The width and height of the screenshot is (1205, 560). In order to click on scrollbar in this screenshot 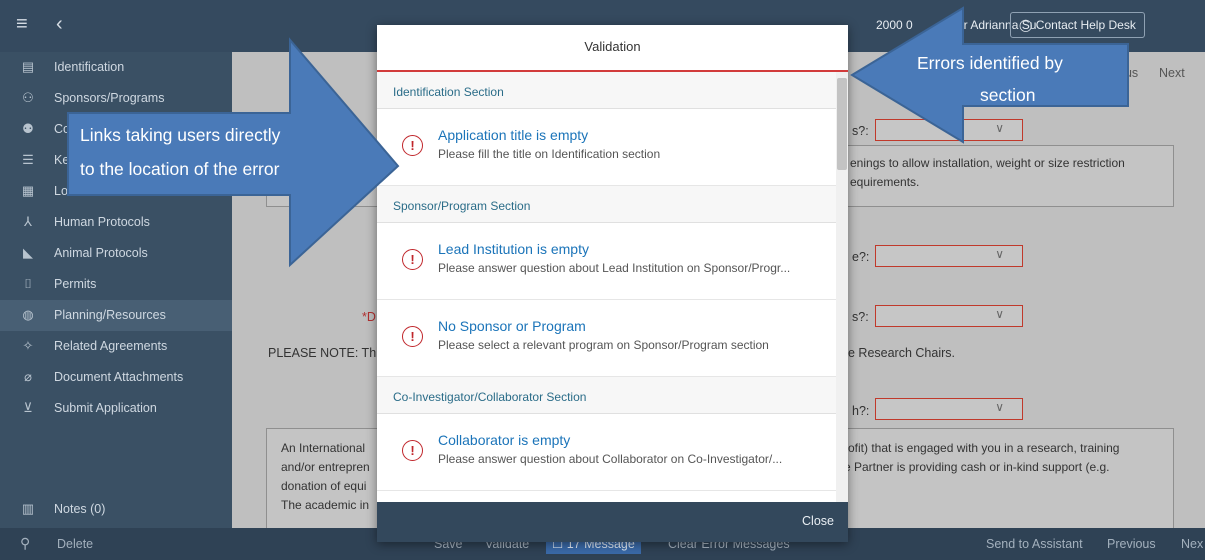, I will do `click(842, 287)`.